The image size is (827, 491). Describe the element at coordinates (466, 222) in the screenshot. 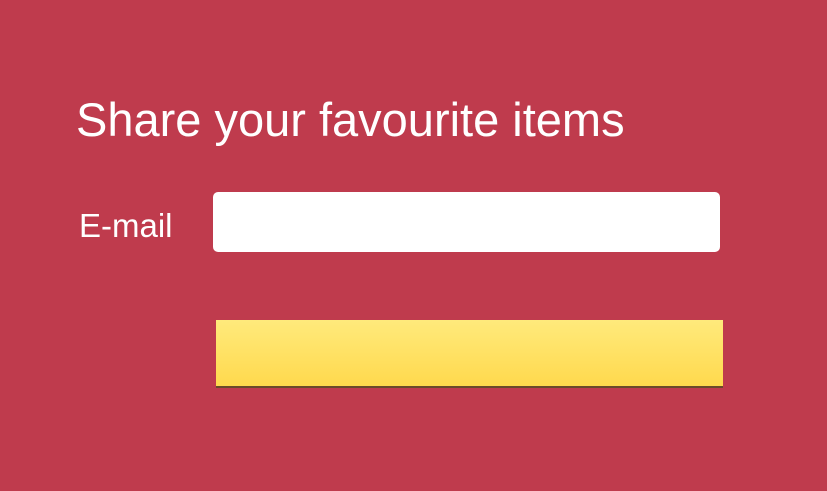

I see `email-field` at that location.